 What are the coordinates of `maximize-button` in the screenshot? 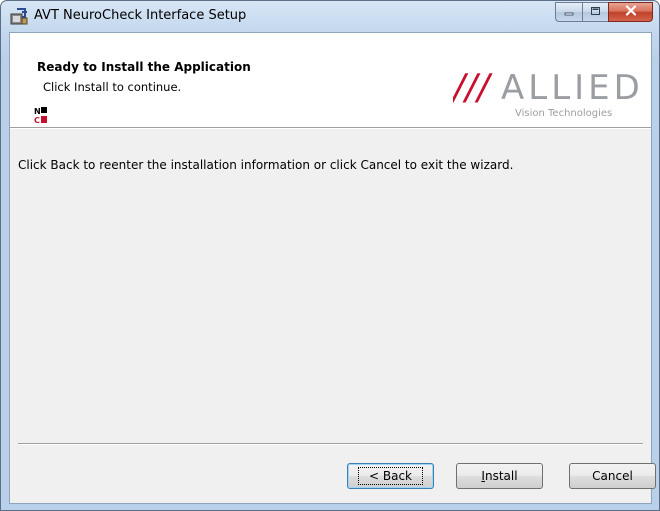 It's located at (595, 12).